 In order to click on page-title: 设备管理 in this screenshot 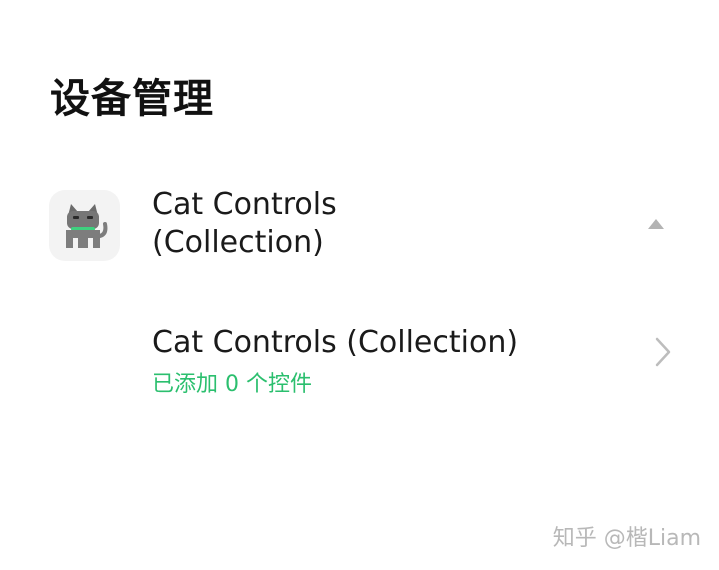, I will do `click(132, 99)`.